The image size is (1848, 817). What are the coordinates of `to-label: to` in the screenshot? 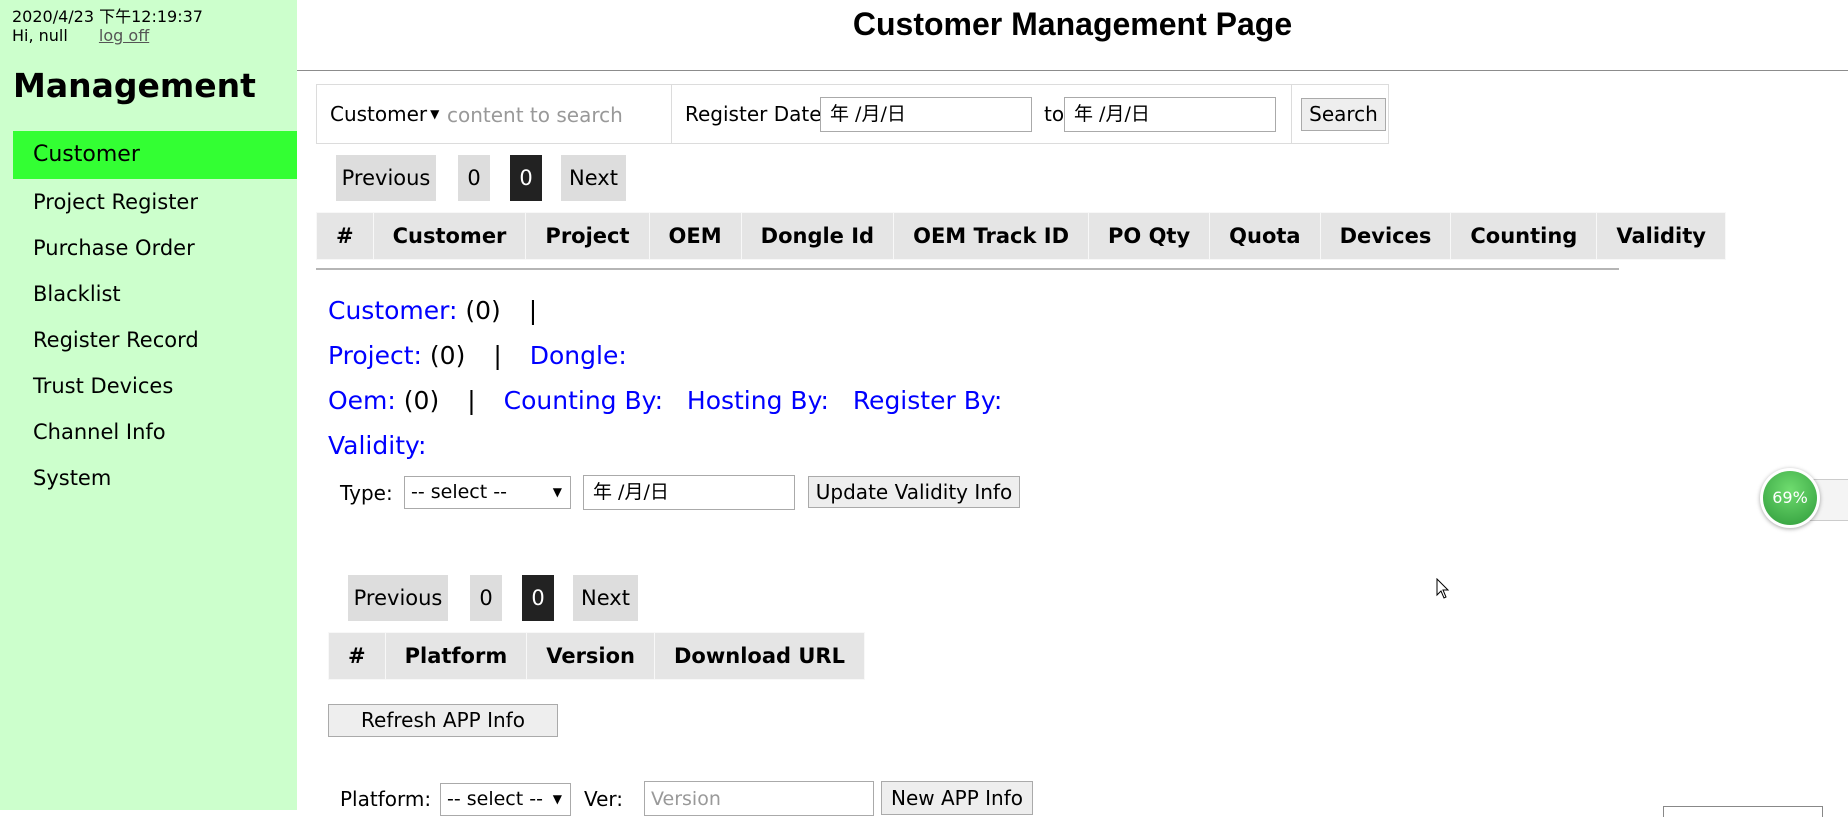 It's located at (1054, 114).